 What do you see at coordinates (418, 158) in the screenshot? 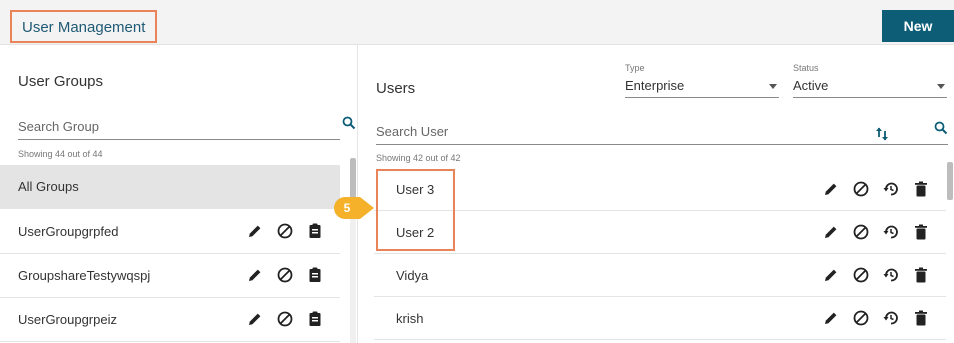
I see `user-count-text: Showing 42 out of 42` at bounding box center [418, 158].